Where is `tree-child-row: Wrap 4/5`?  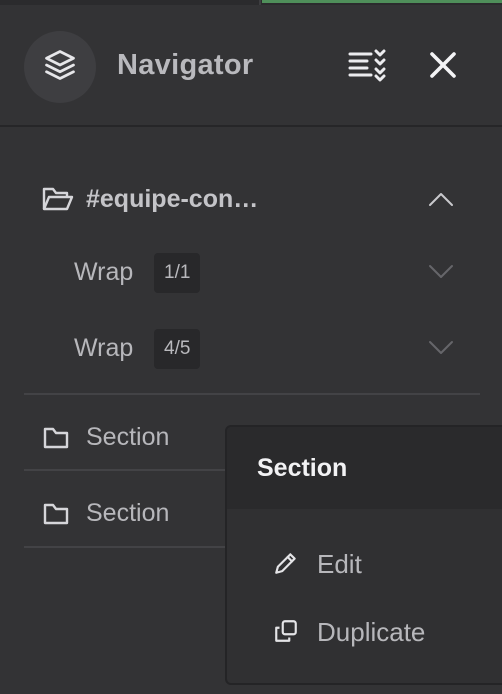 tree-child-row: Wrap 4/5 is located at coordinates (251, 349).